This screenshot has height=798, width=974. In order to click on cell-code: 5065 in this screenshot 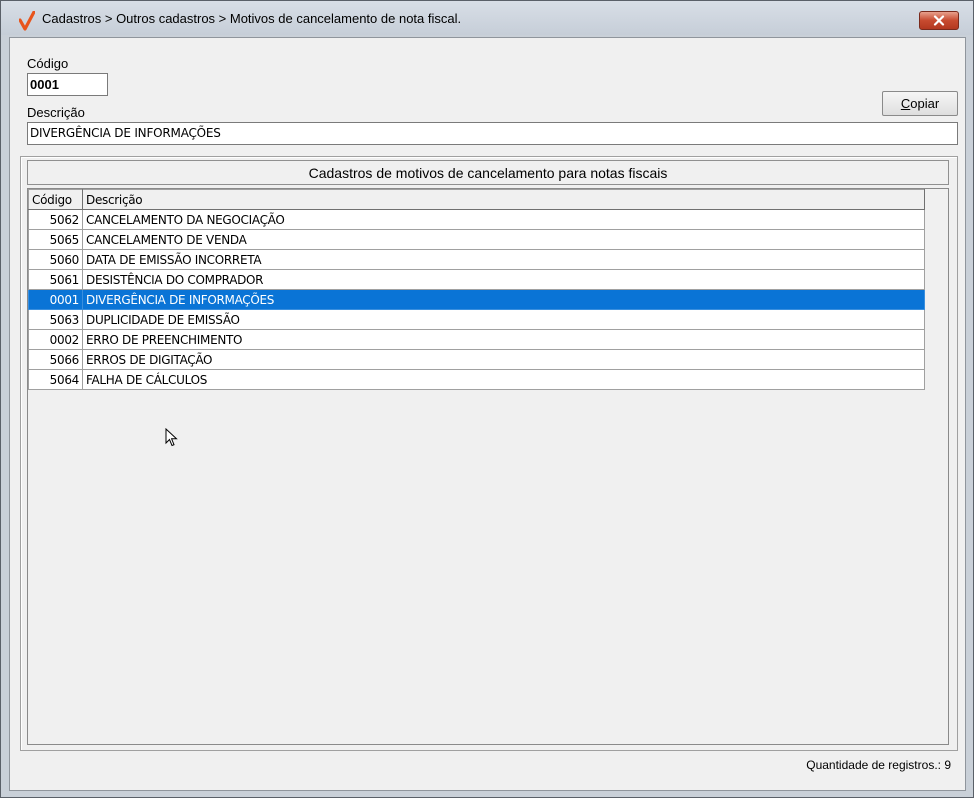, I will do `click(55, 239)`.